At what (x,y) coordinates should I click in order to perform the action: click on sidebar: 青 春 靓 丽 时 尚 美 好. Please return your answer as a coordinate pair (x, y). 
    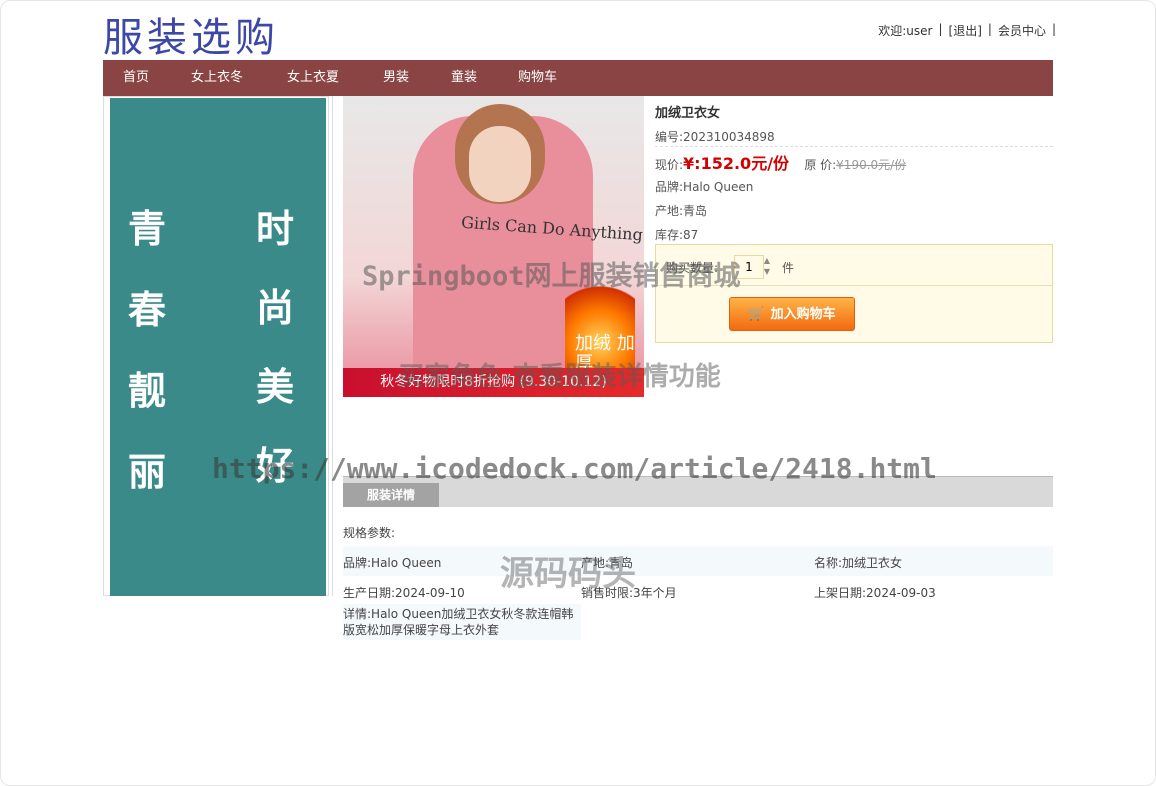
    Looking at the image, I should click on (216, 346).